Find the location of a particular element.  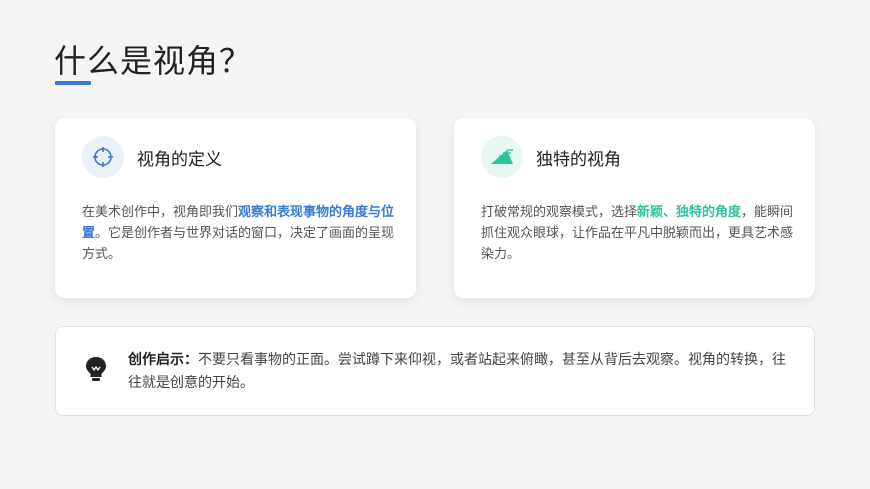

lightbulb-icon is located at coordinates (96, 369).